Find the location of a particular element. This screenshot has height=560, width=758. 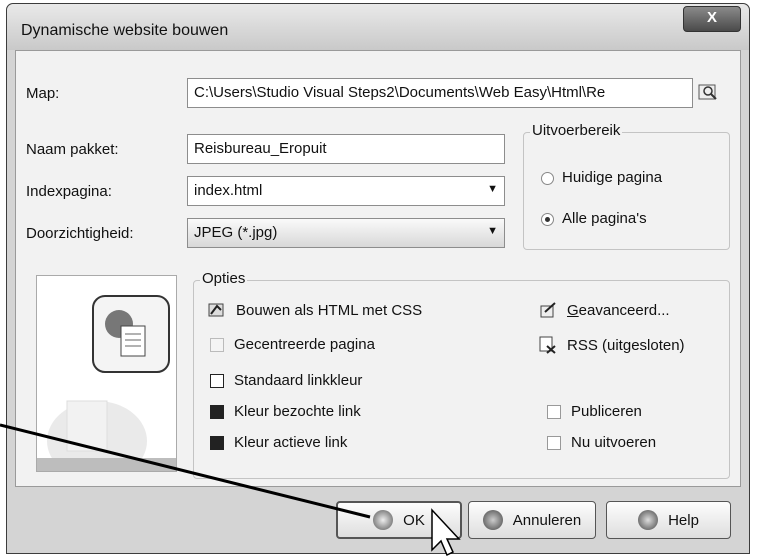

annotation-pointer-line is located at coordinates (185, 471).